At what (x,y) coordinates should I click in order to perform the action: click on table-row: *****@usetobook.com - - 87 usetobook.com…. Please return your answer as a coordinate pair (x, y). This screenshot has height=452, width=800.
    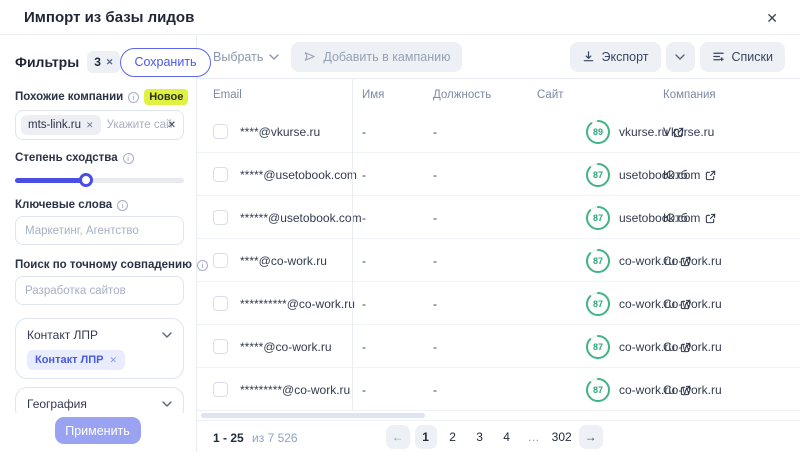
    Looking at the image, I should click on (498, 174).